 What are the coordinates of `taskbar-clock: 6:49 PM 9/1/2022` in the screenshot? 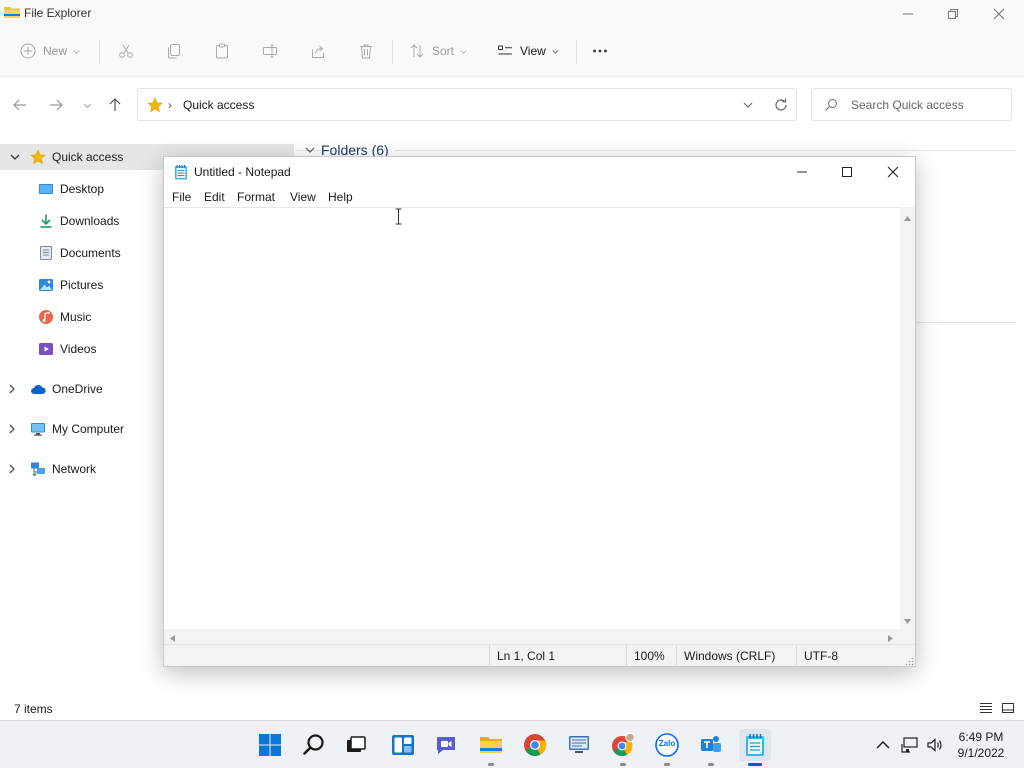 It's located at (981, 745).